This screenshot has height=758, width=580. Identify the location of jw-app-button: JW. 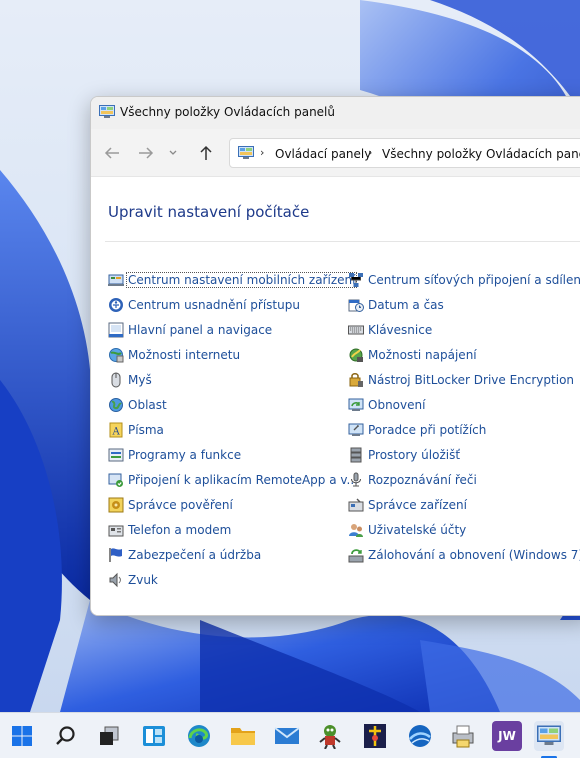
(507, 736).